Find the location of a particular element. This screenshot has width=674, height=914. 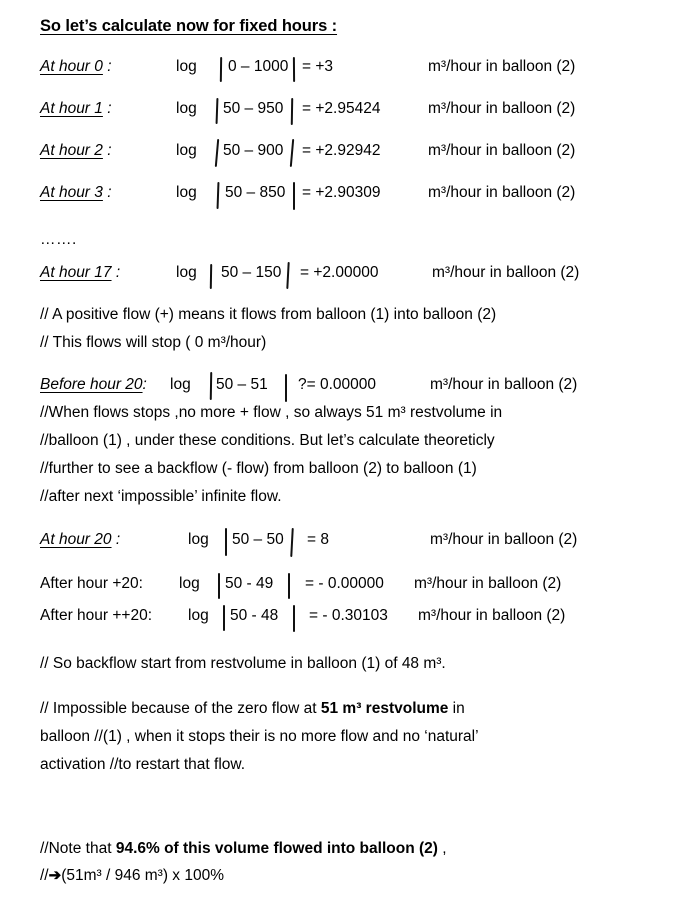

page-title: So let’s calculate now for fixed hours : is located at coordinates (189, 26).